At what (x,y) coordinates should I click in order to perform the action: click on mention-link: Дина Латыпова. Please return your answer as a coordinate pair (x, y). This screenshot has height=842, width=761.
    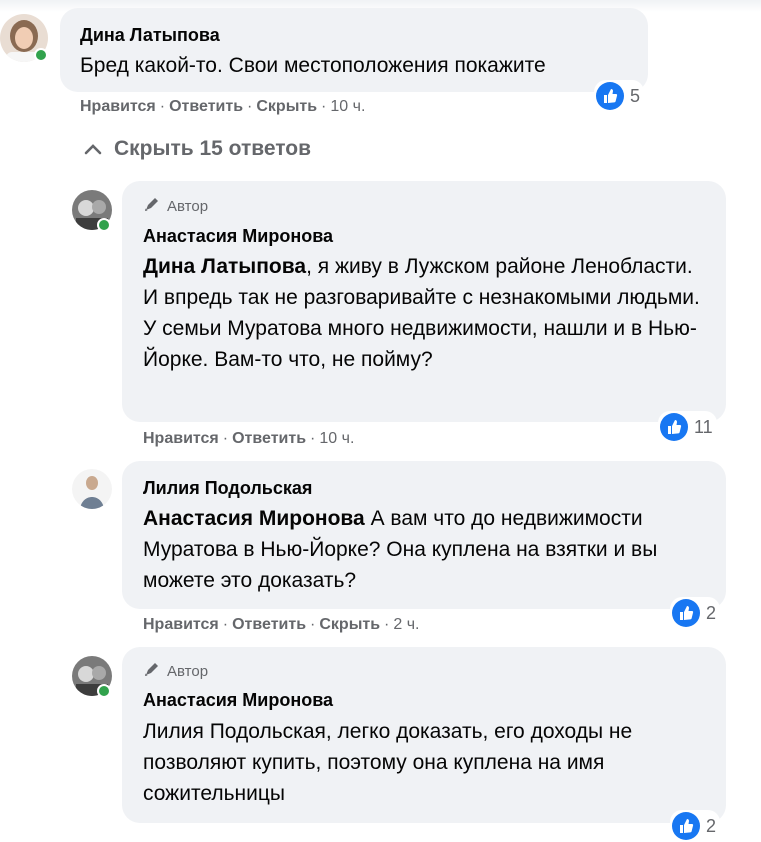
    Looking at the image, I should click on (224, 266).